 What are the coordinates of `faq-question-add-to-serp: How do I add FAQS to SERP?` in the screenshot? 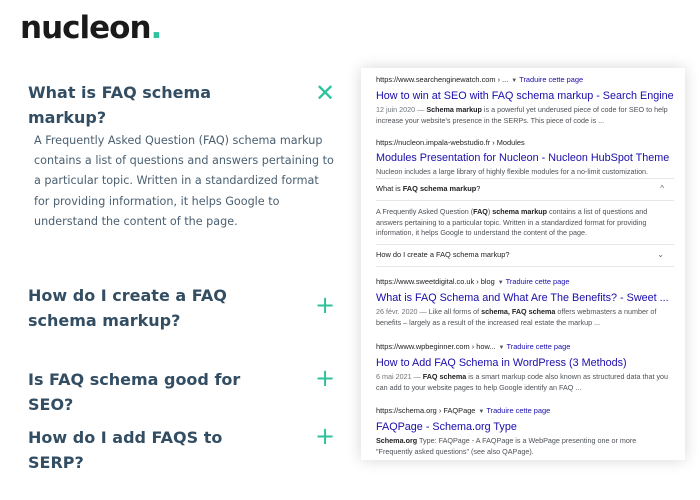 It's located at (148, 450).